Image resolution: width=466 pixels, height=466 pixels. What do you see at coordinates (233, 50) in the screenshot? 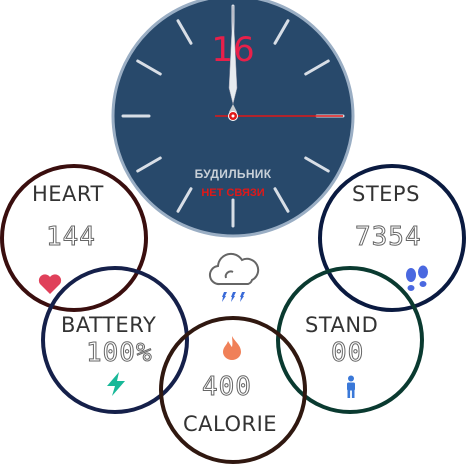
I see `date-display: 16` at bounding box center [233, 50].